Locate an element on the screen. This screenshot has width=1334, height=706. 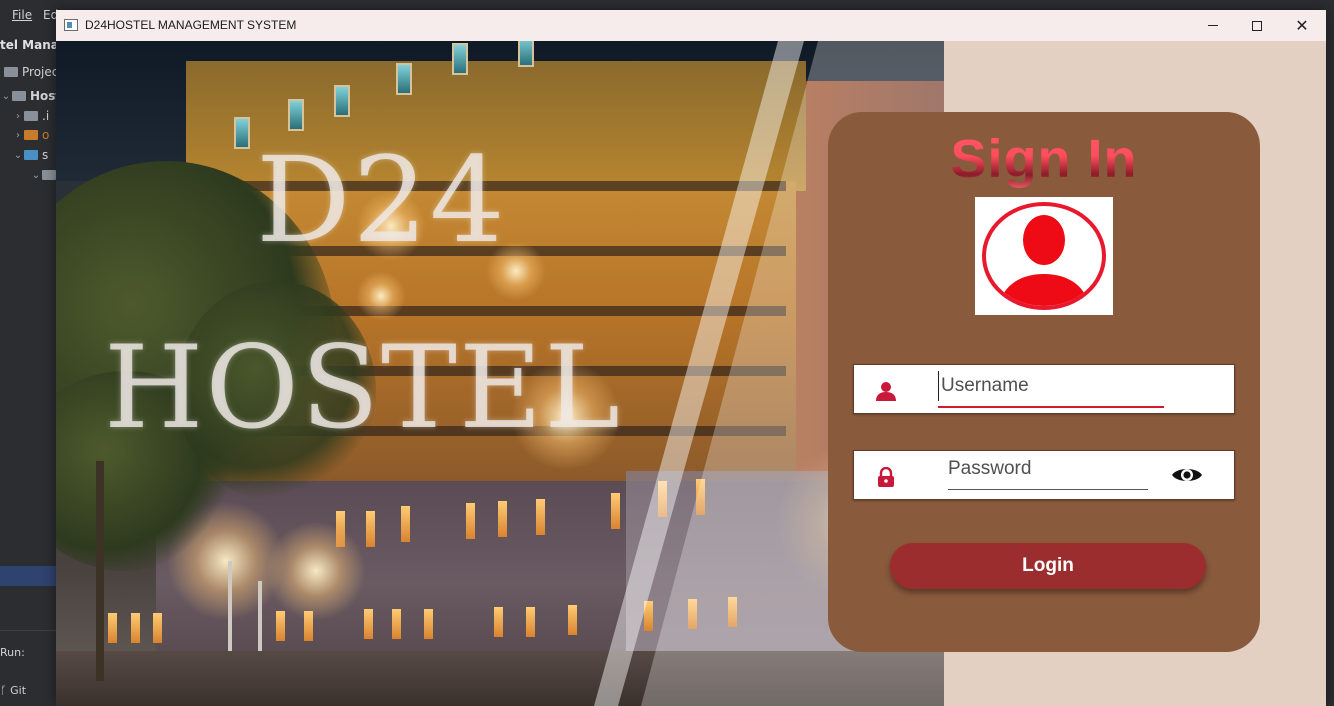
username-field is located at coordinates (1044, 389).